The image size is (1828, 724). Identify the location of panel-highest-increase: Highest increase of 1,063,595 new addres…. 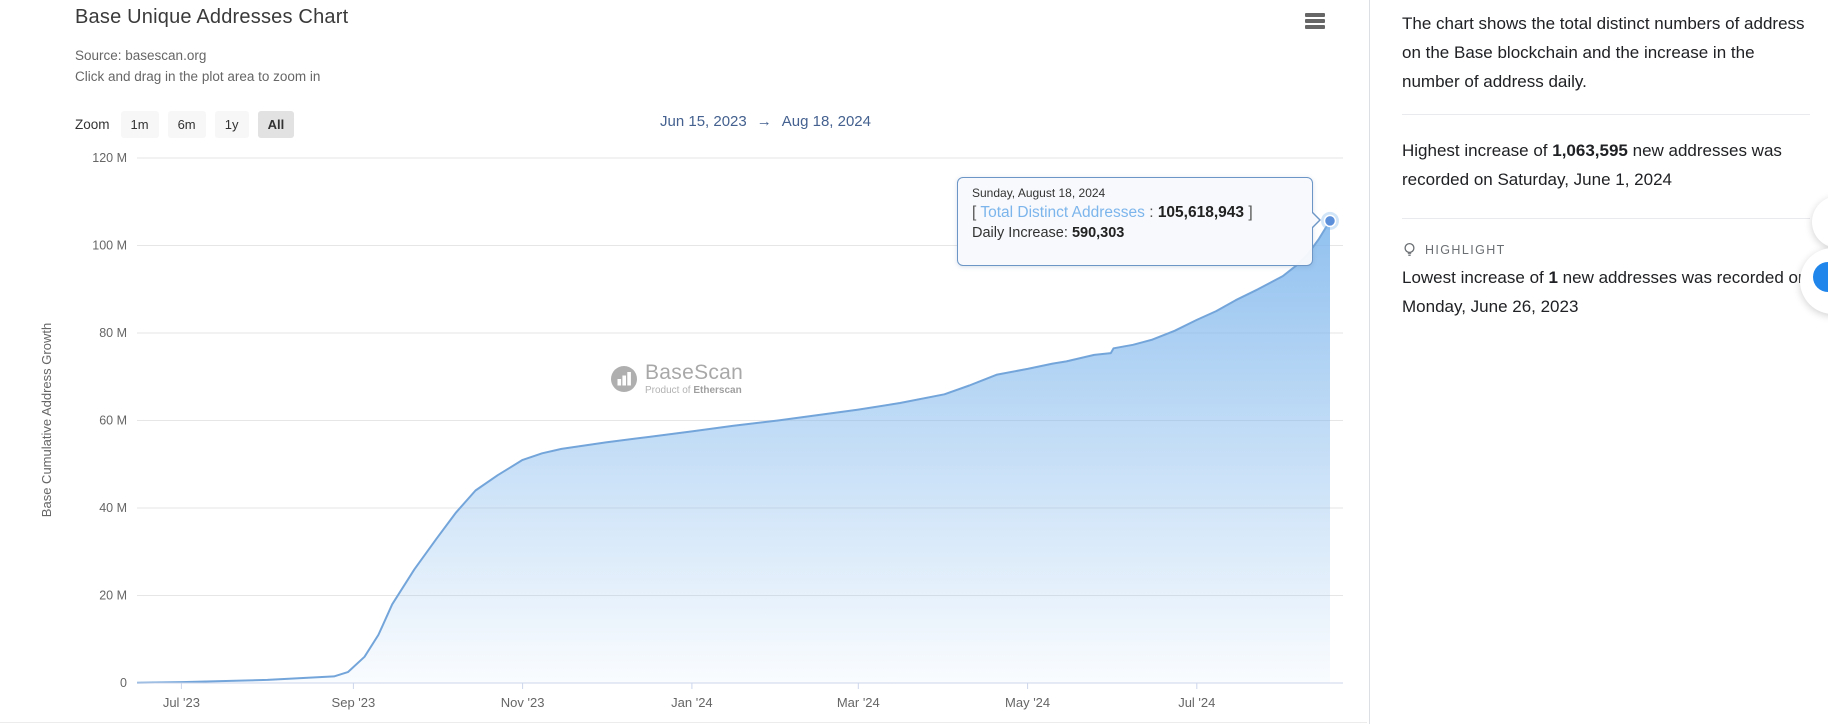
(1592, 165).